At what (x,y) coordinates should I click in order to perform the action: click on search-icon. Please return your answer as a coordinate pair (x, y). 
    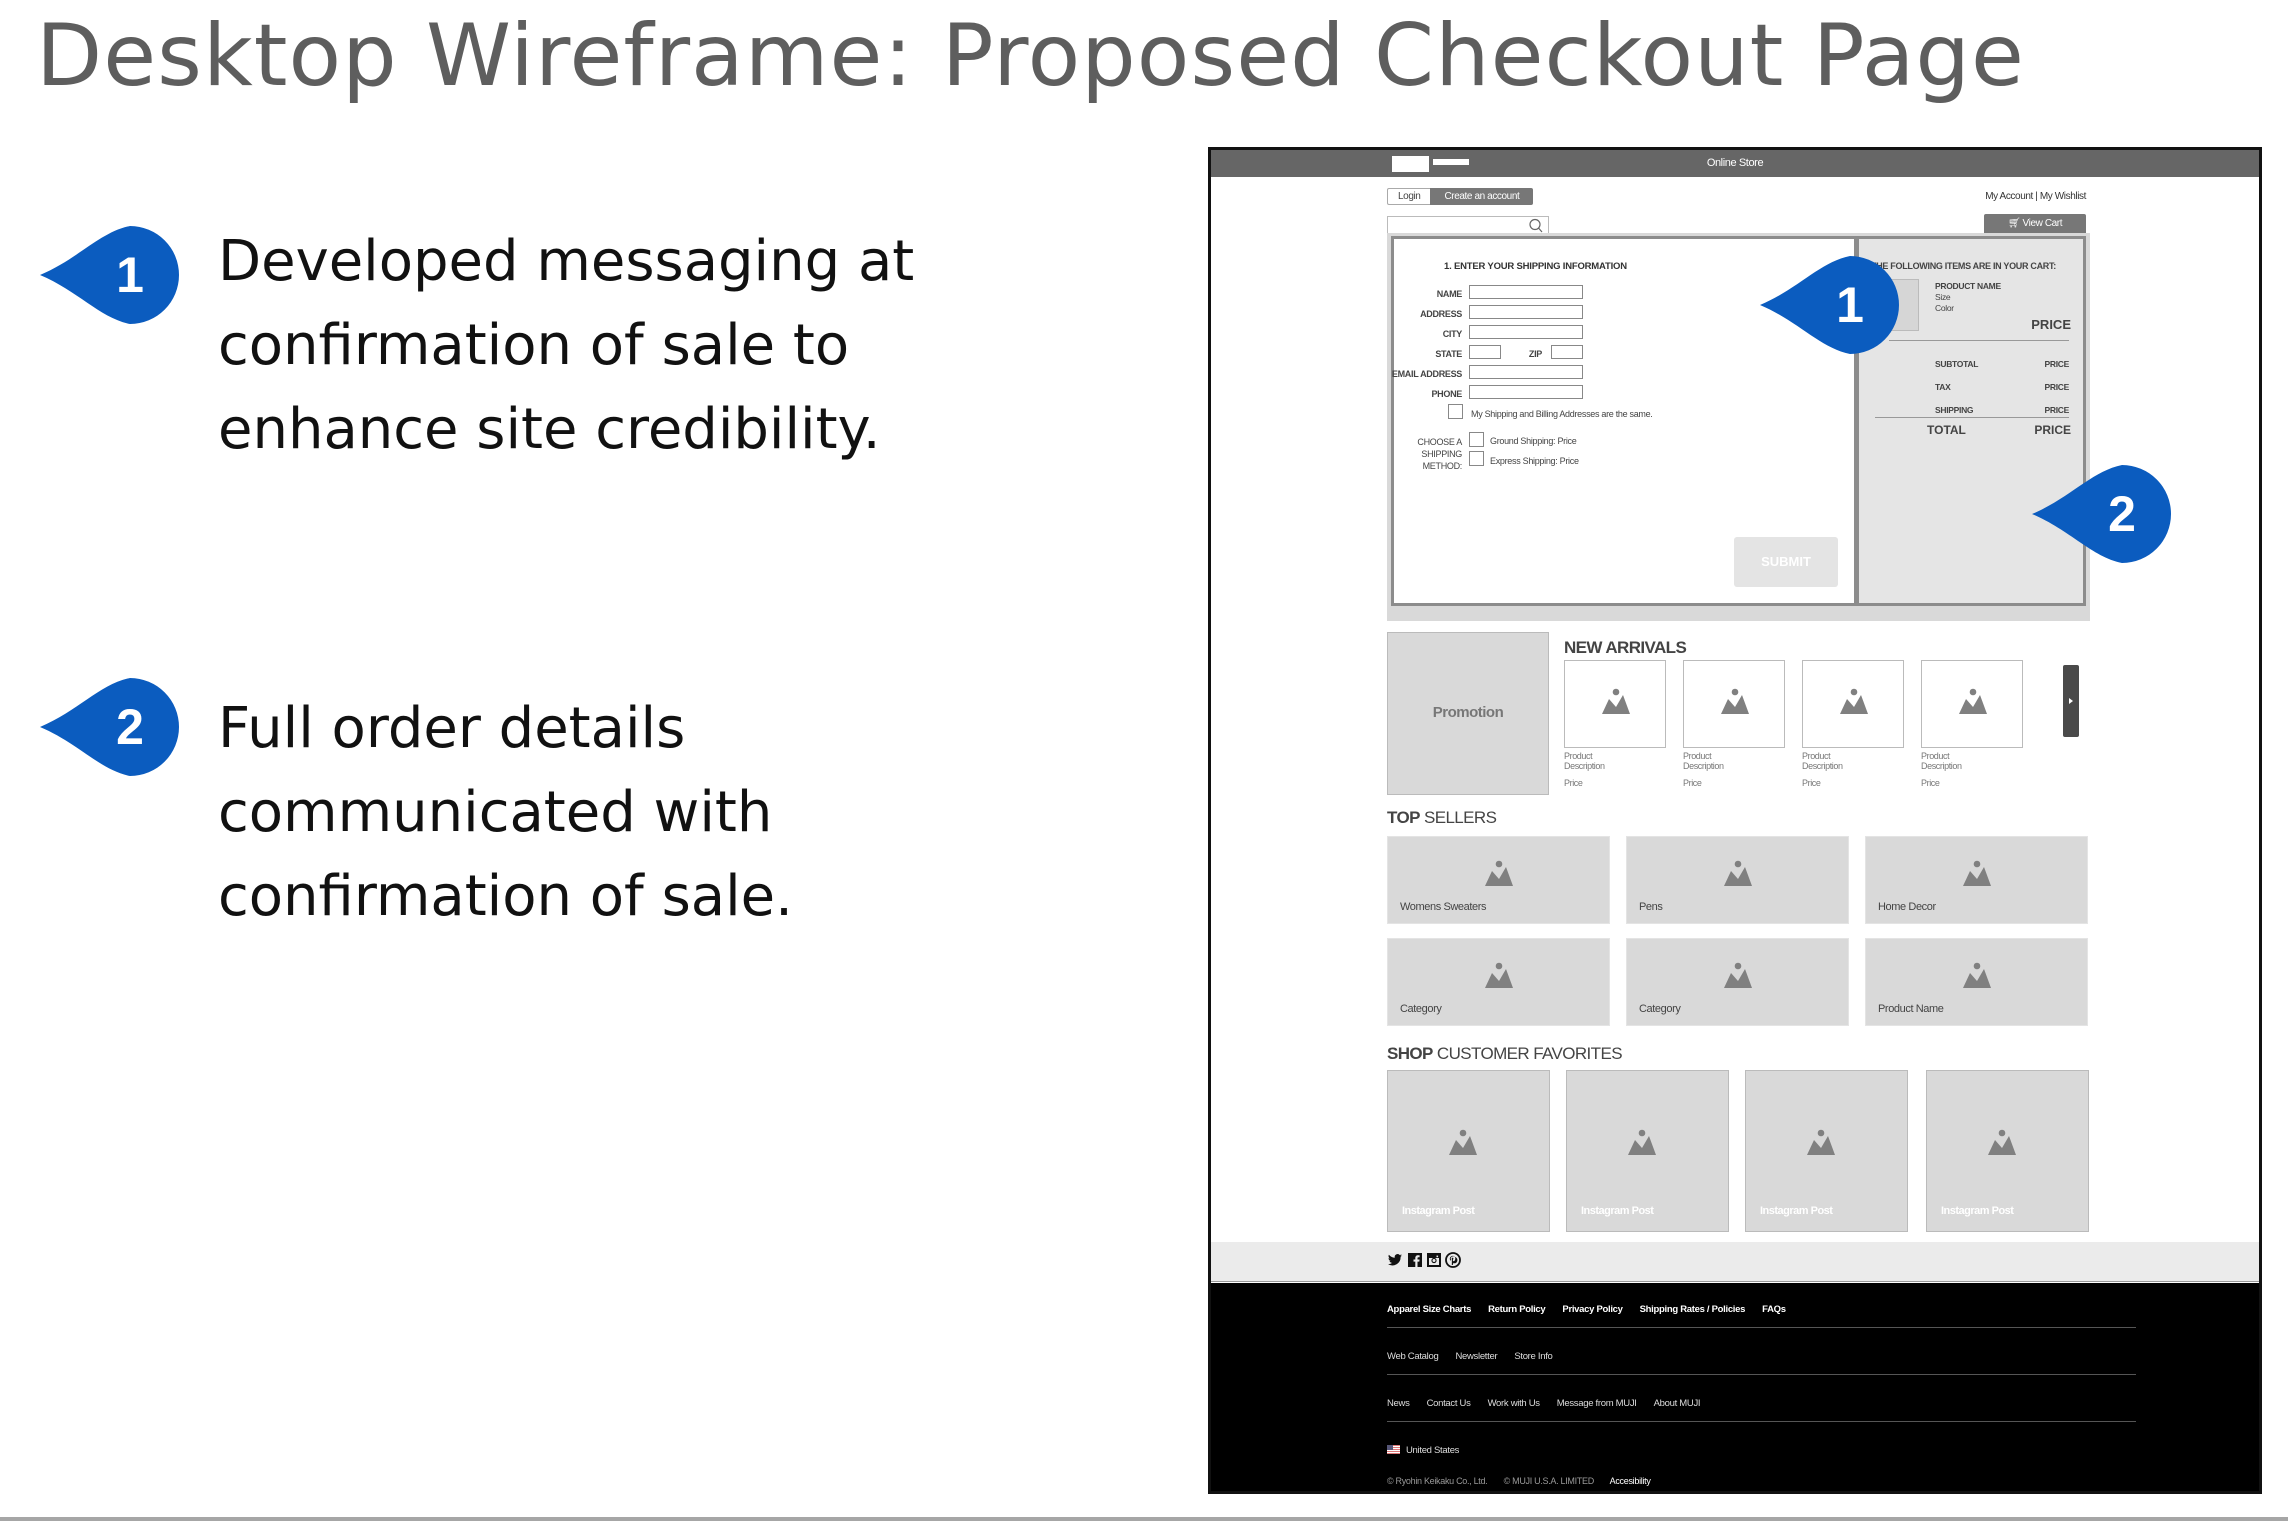
    Looking at the image, I should click on (1536, 226).